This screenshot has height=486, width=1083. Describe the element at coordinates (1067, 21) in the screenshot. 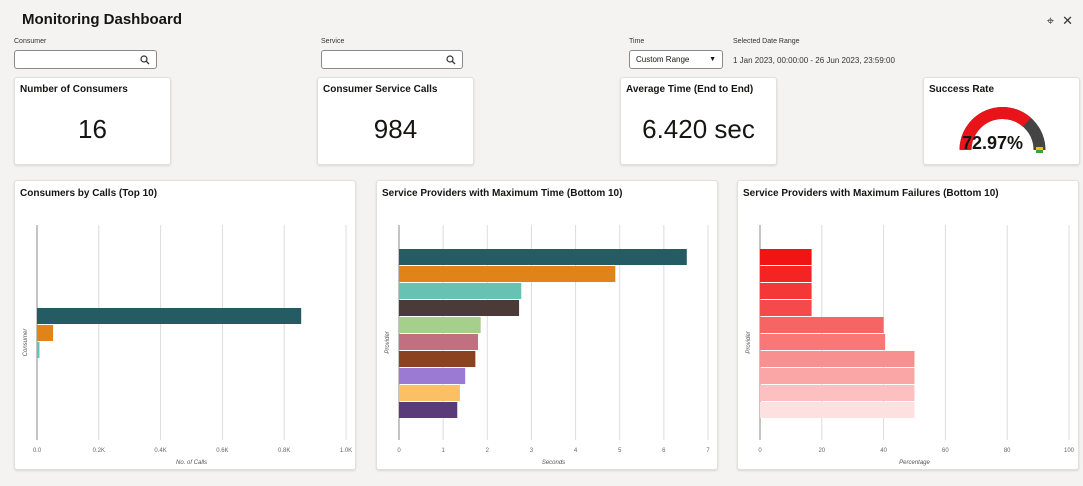

I see `close-icon: ✕` at that location.